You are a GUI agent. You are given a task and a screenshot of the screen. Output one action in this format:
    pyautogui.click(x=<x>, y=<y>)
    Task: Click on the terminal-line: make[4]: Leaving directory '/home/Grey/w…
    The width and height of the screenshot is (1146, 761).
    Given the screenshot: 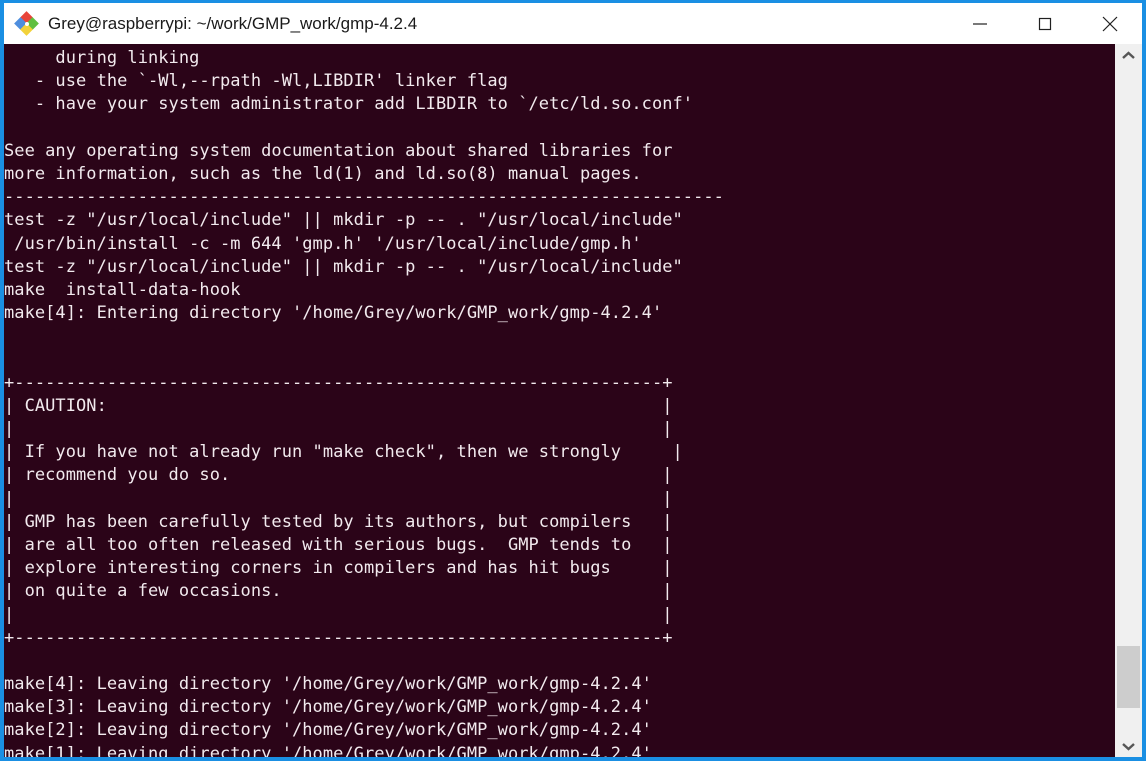 What is the action you would take?
    pyautogui.click(x=328, y=684)
    